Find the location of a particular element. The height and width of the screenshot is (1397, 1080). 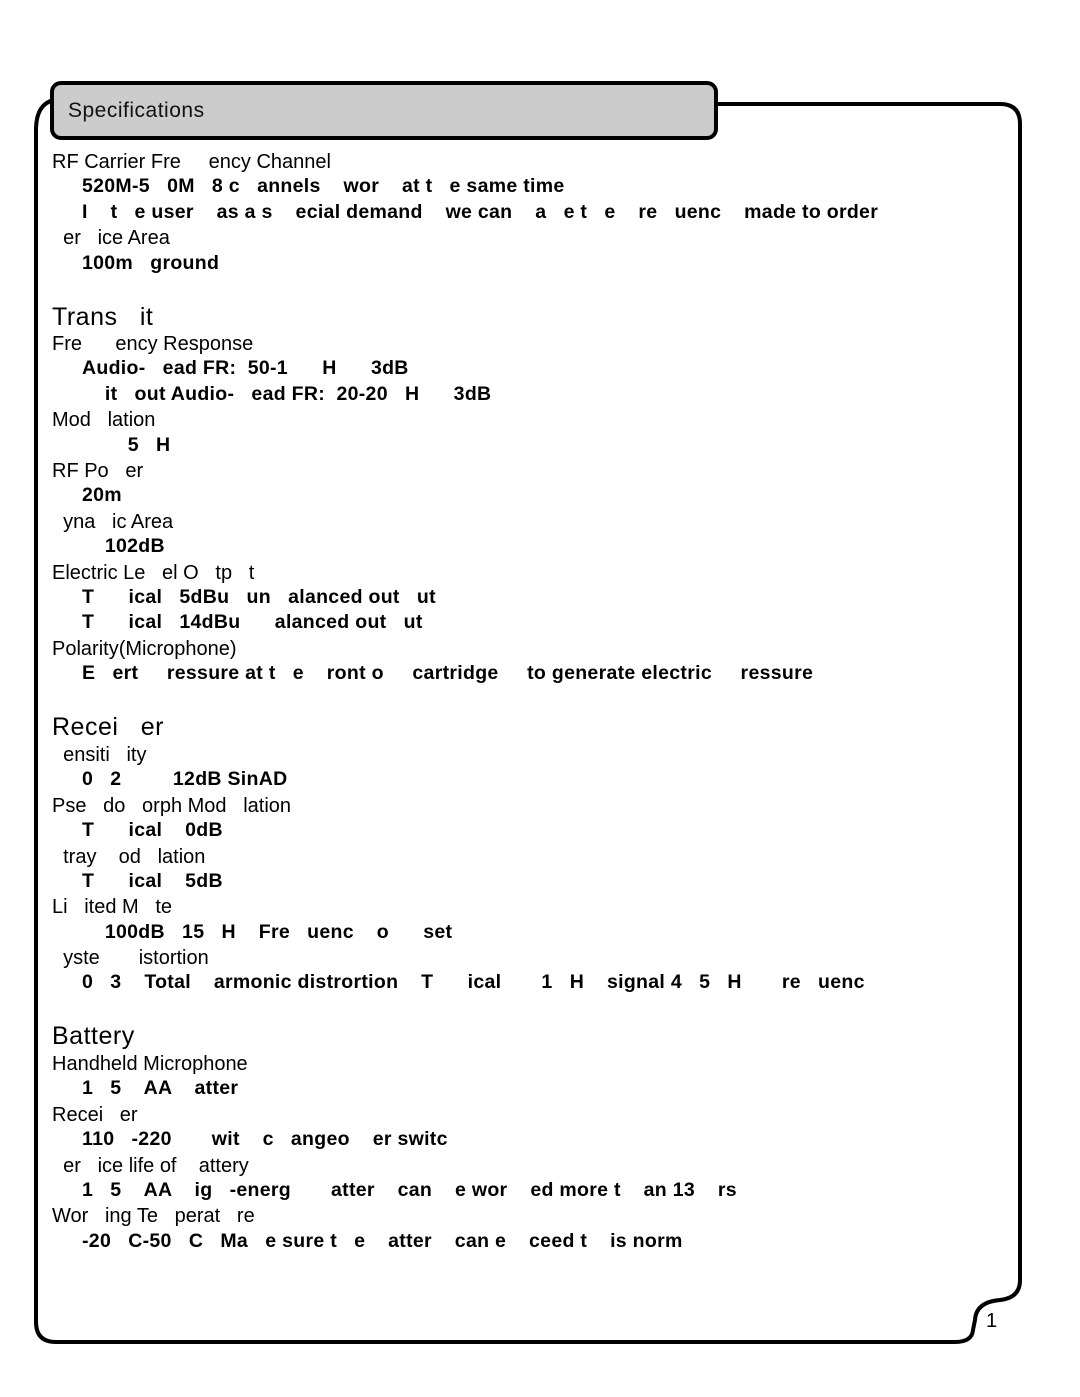

spec-label: Mod lation is located at coordinates (104, 420).